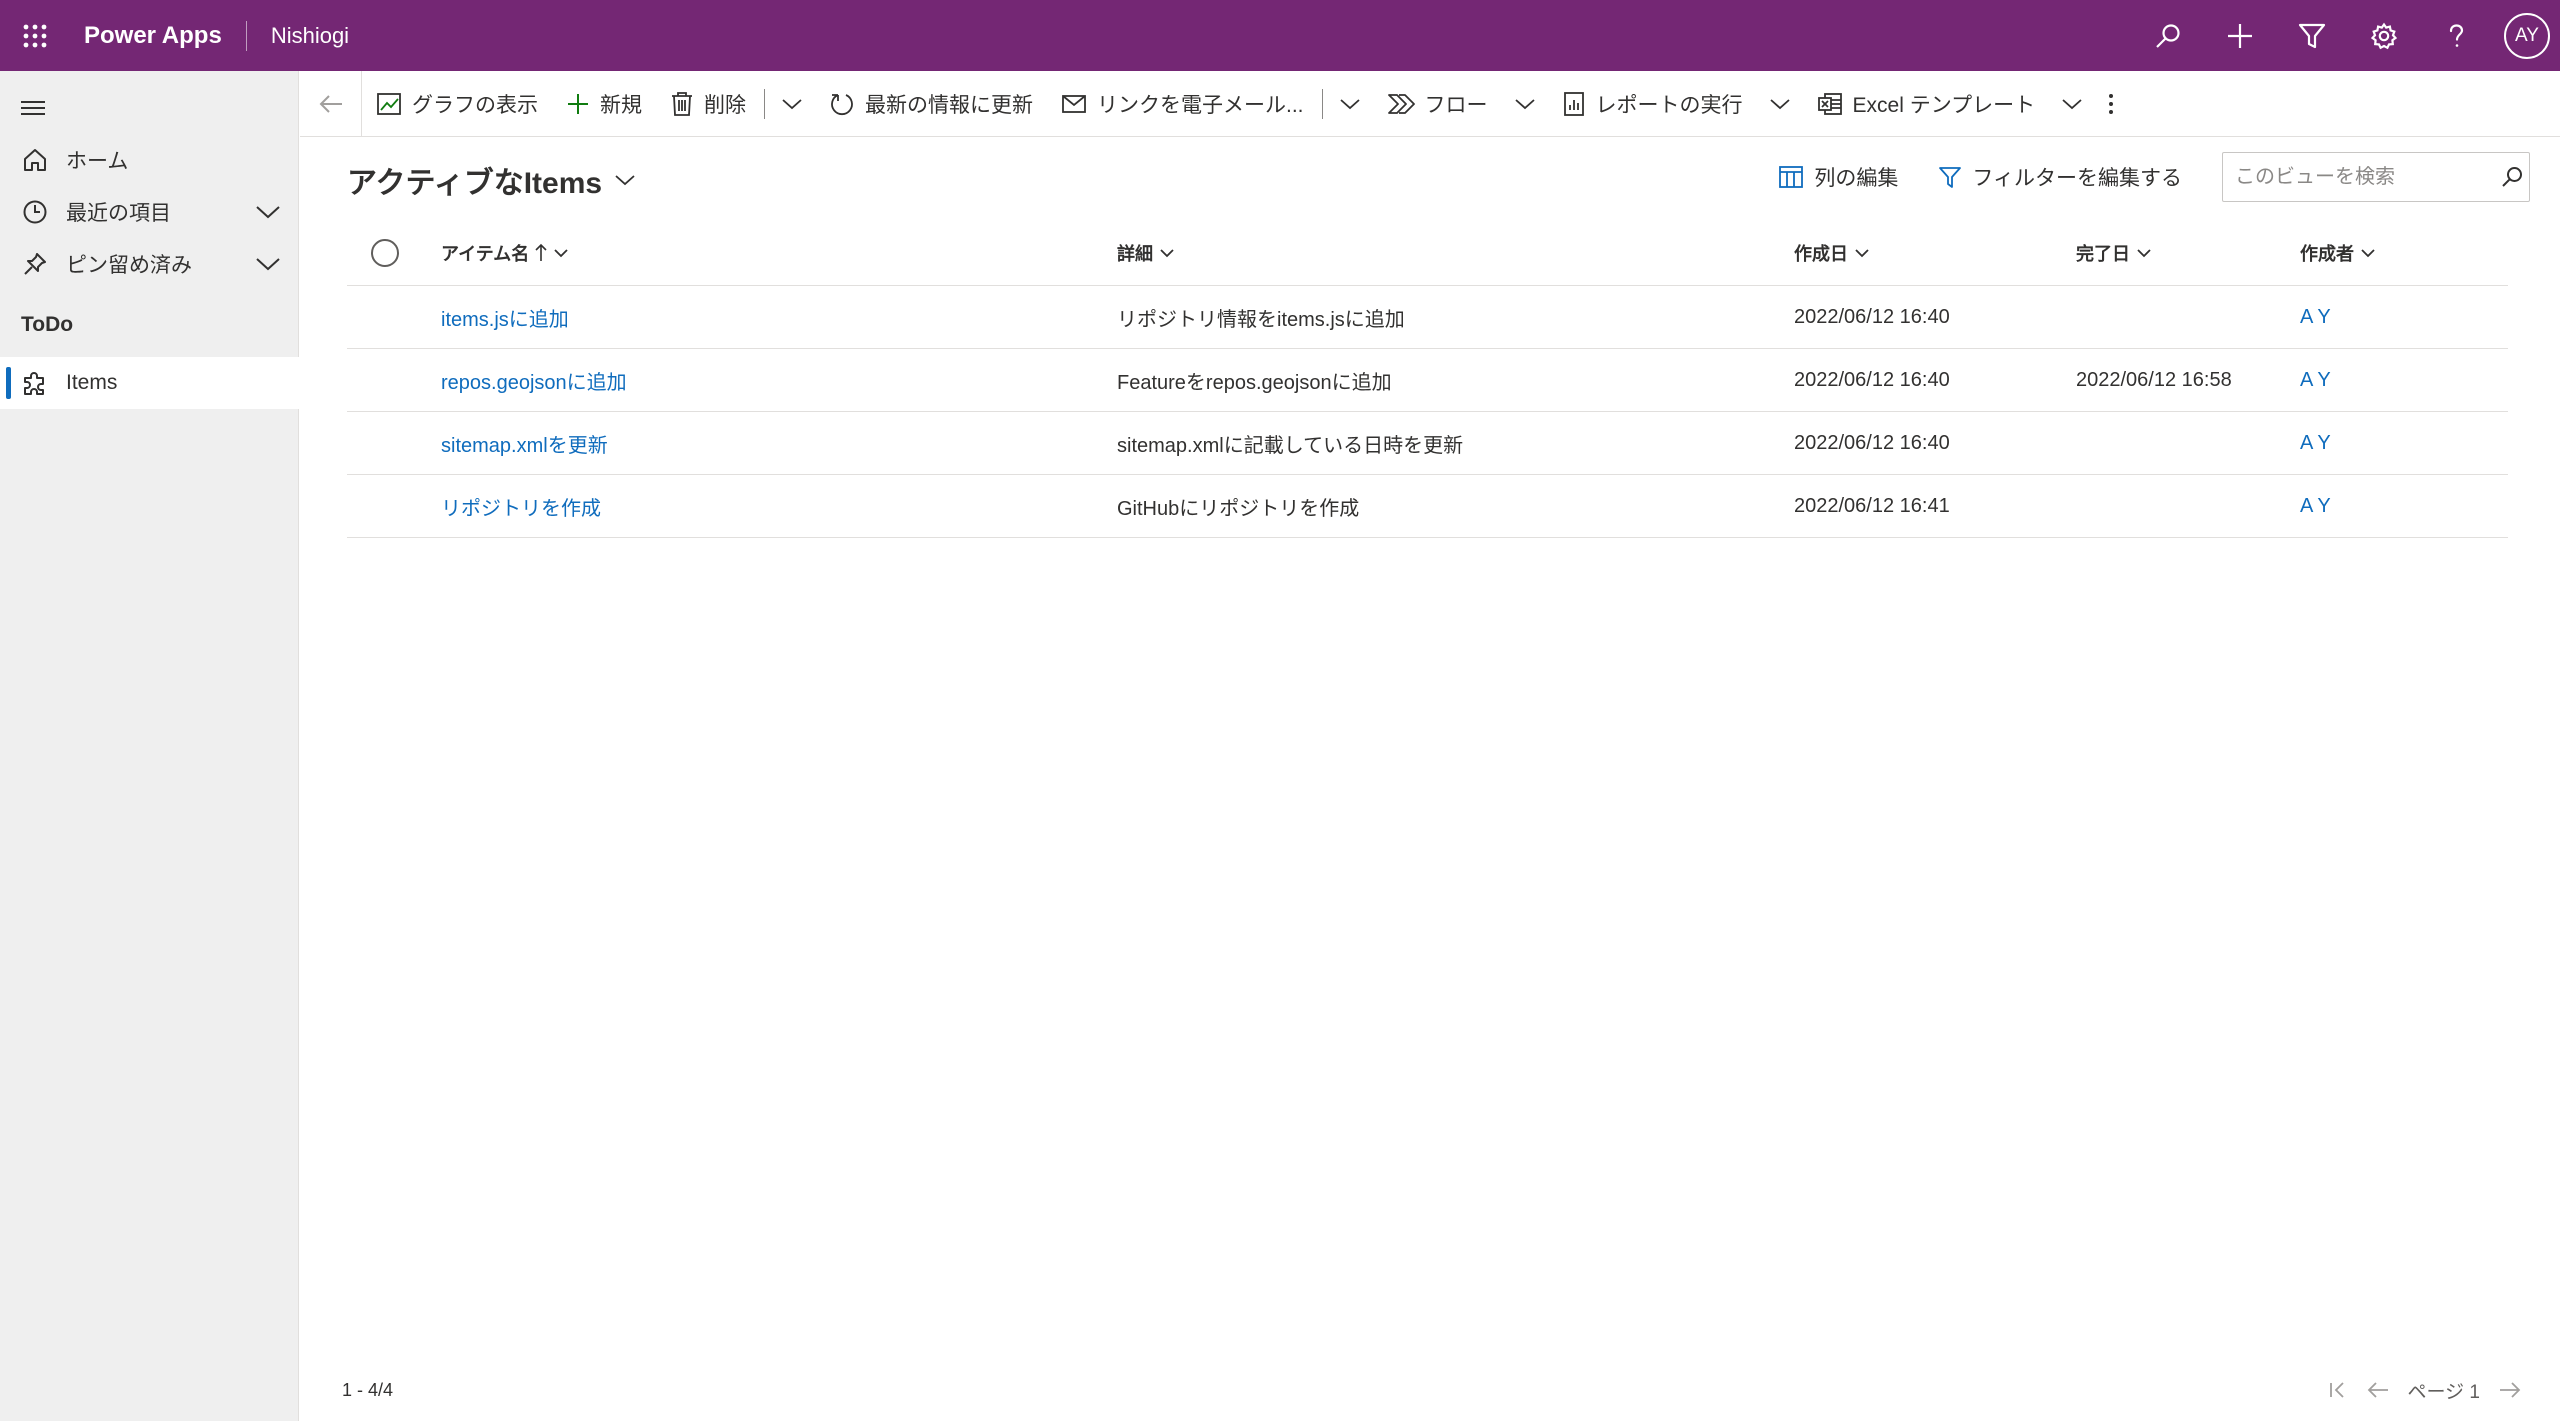 This screenshot has width=2560, height=1421. I want to click on item-created: 2022/06/12 16:41, so click(1872, 505).